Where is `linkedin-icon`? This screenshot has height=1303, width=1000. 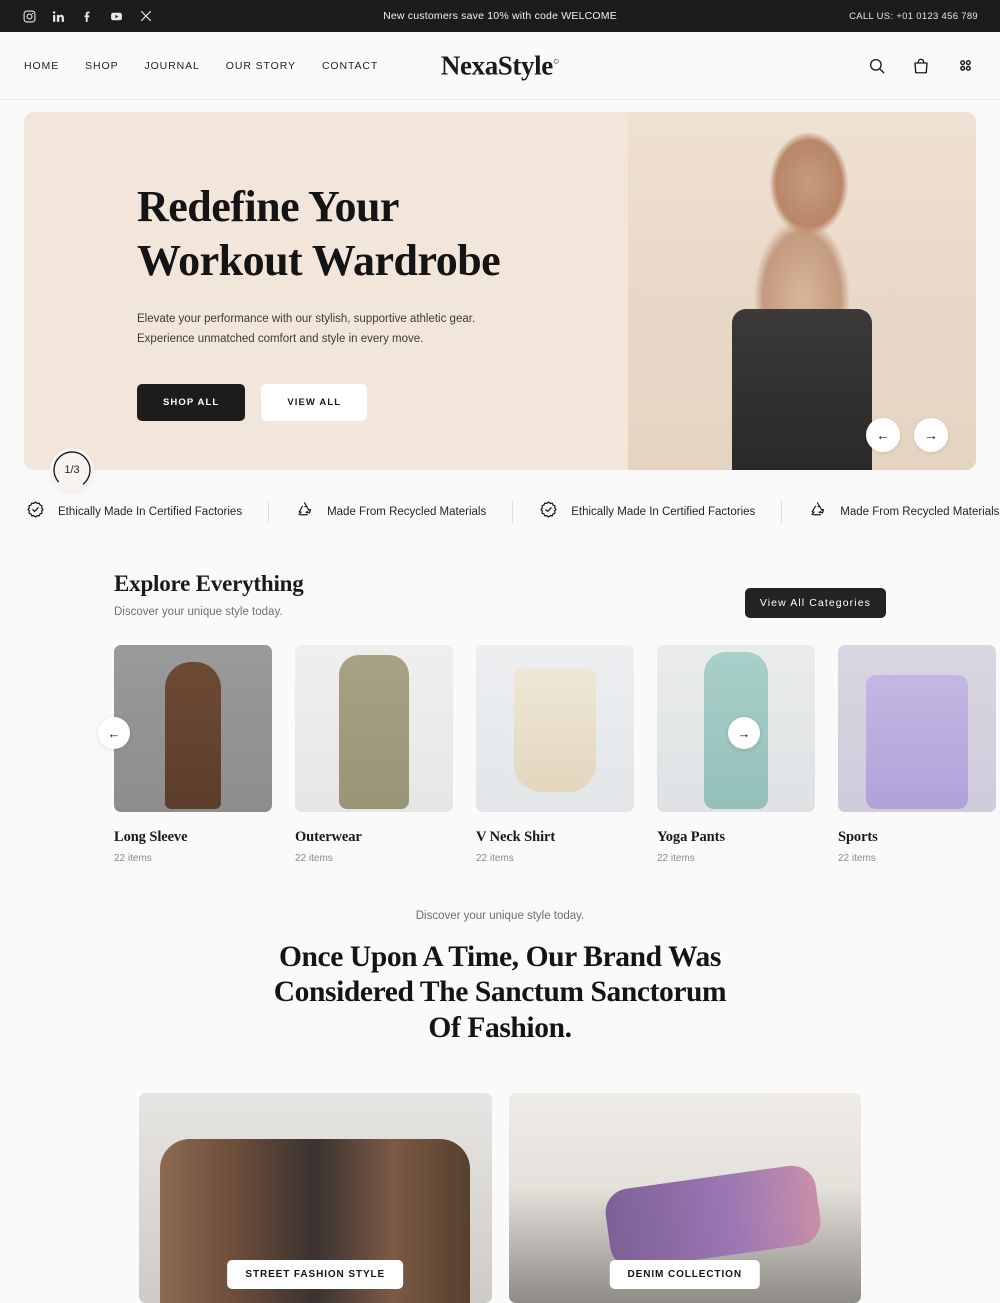 linkedin-icon is located at coordinates (58, 16).